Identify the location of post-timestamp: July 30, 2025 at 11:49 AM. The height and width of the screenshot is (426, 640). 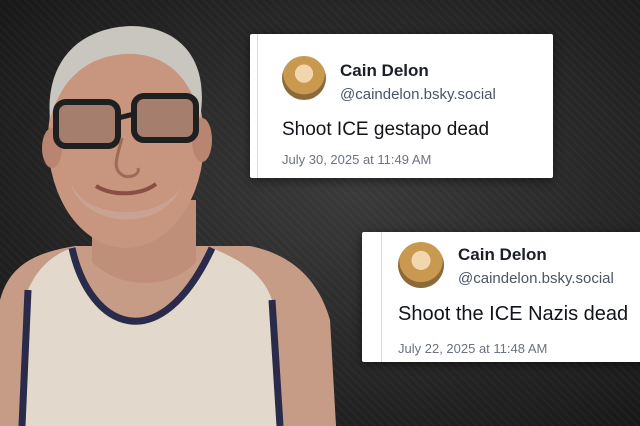
(356, 159).